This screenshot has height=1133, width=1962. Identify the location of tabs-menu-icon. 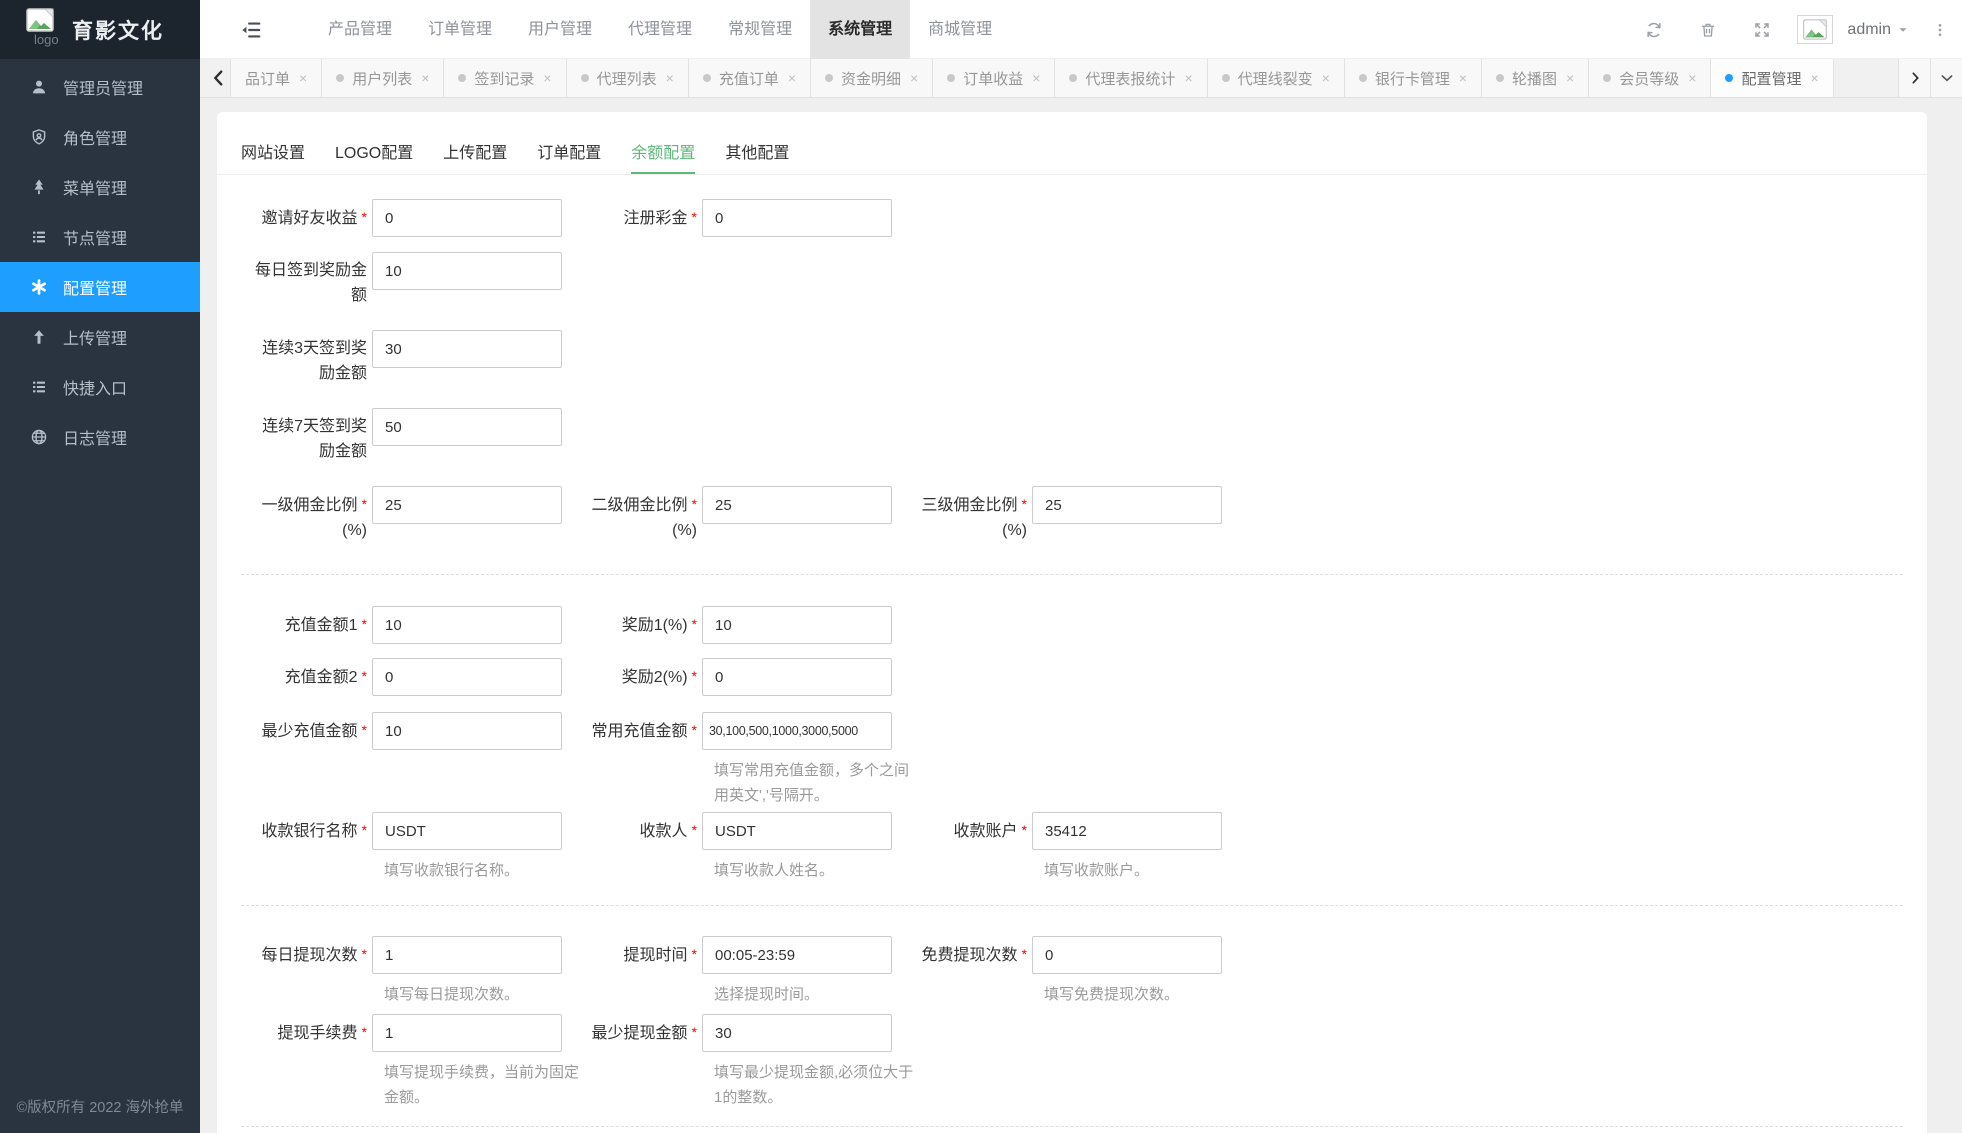
(1946, 78).